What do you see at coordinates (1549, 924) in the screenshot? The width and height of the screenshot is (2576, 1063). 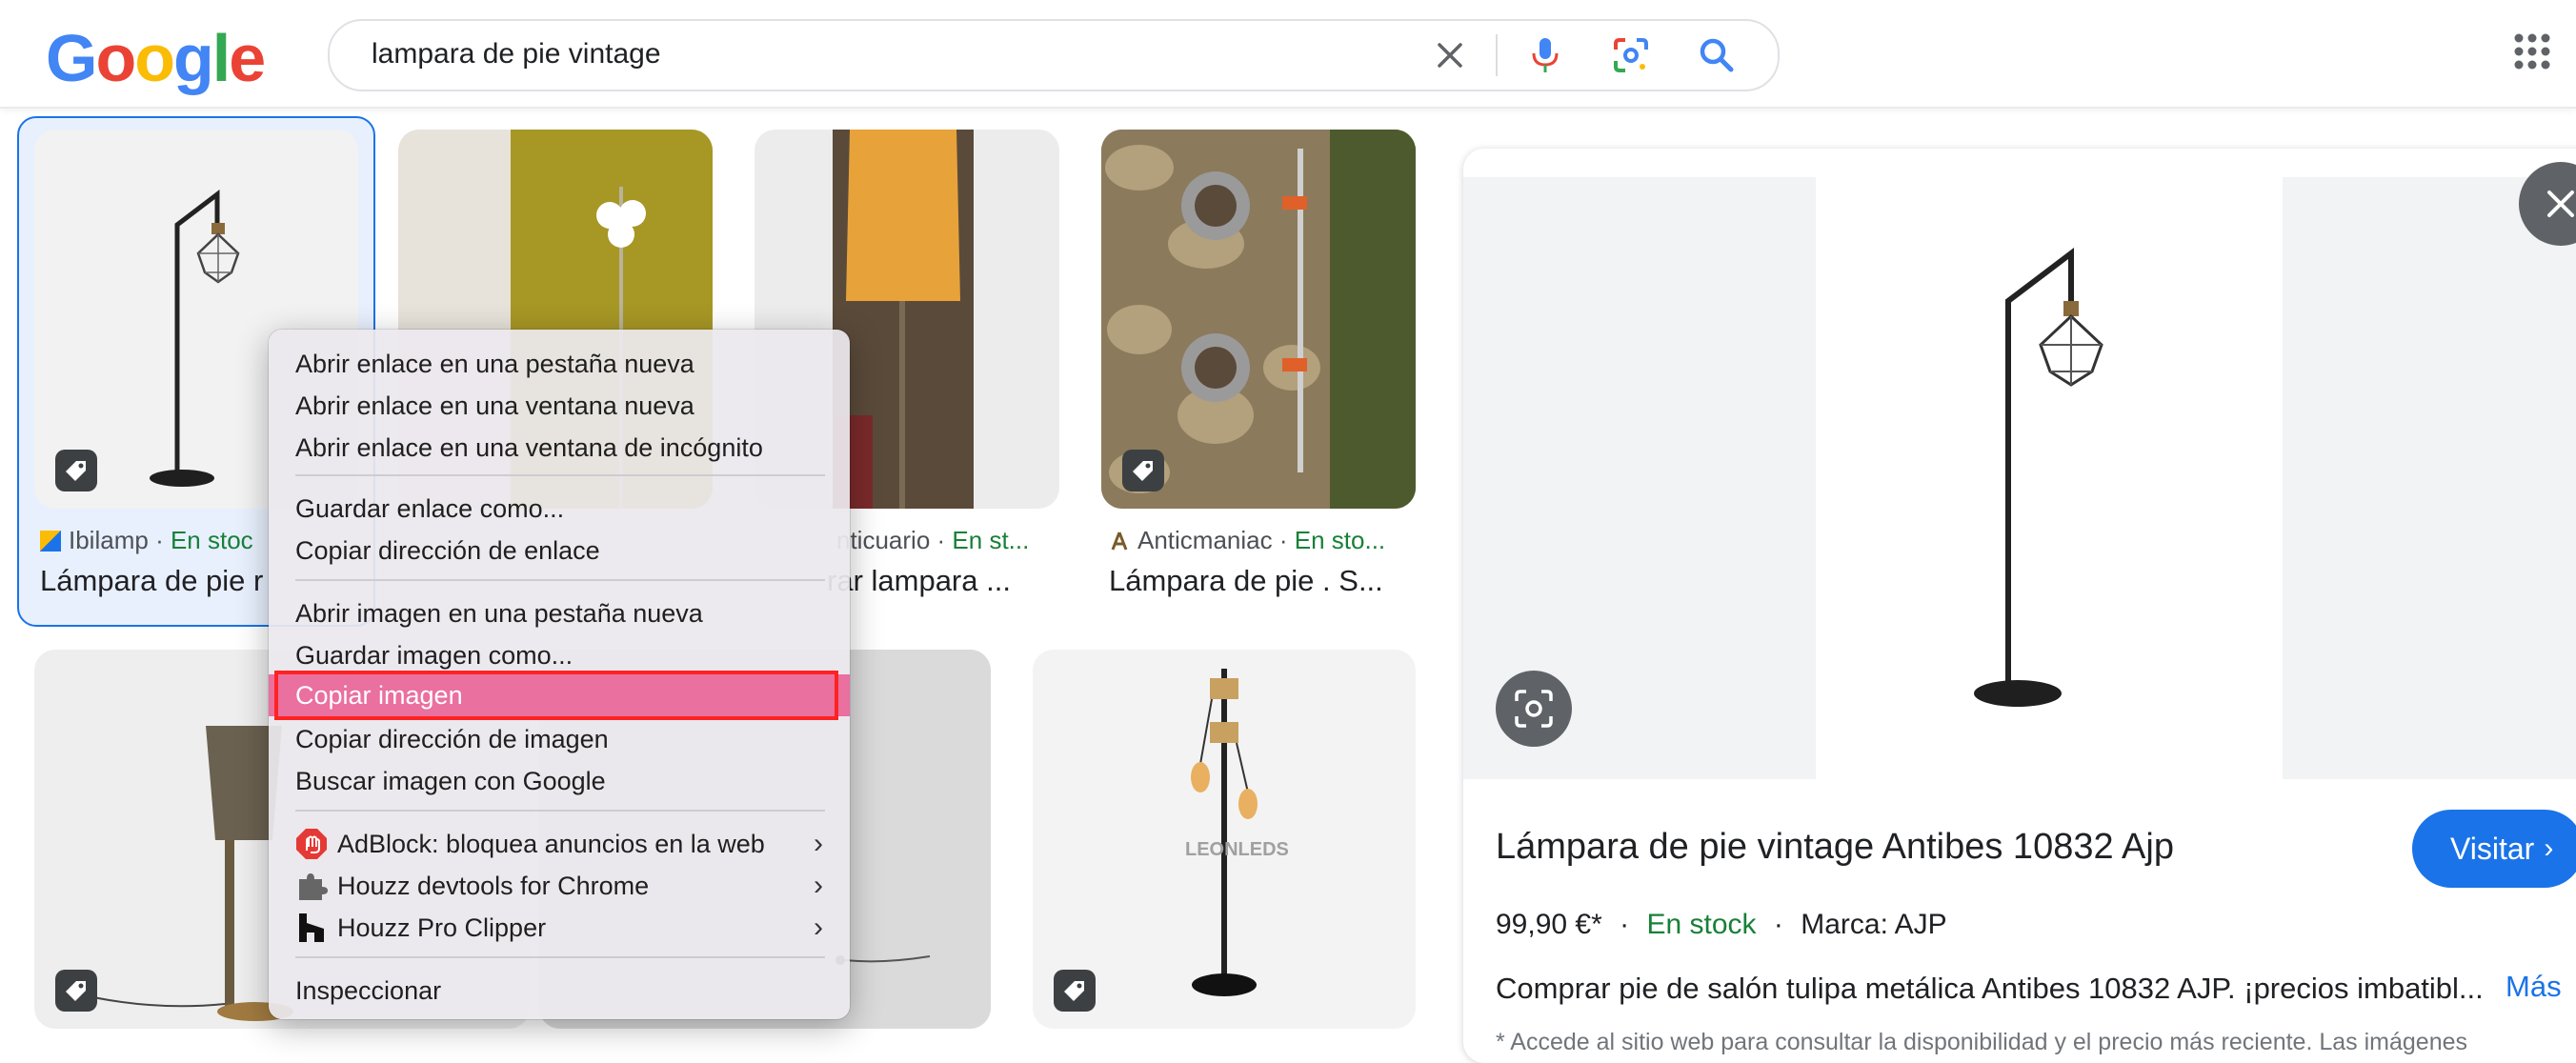 I see `product-price: 99,90 €*` at bounding box center [1549, 924].